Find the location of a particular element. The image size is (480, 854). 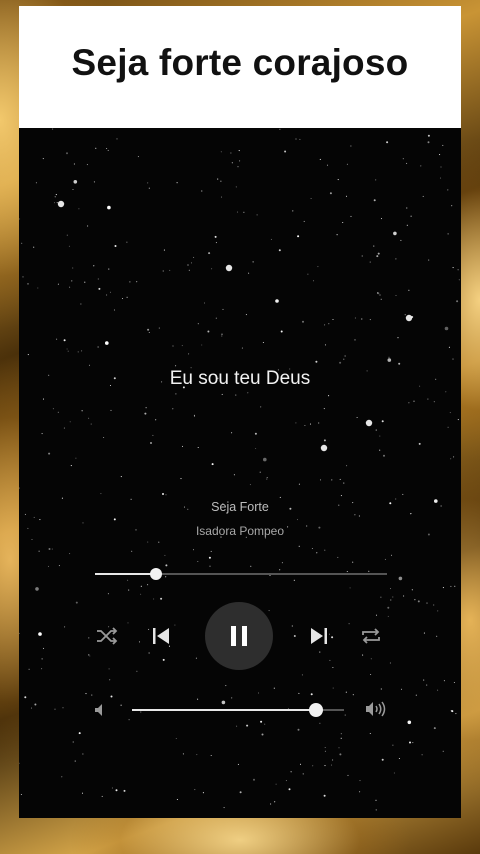

repeat-icon is located at coordinates (371, 636).